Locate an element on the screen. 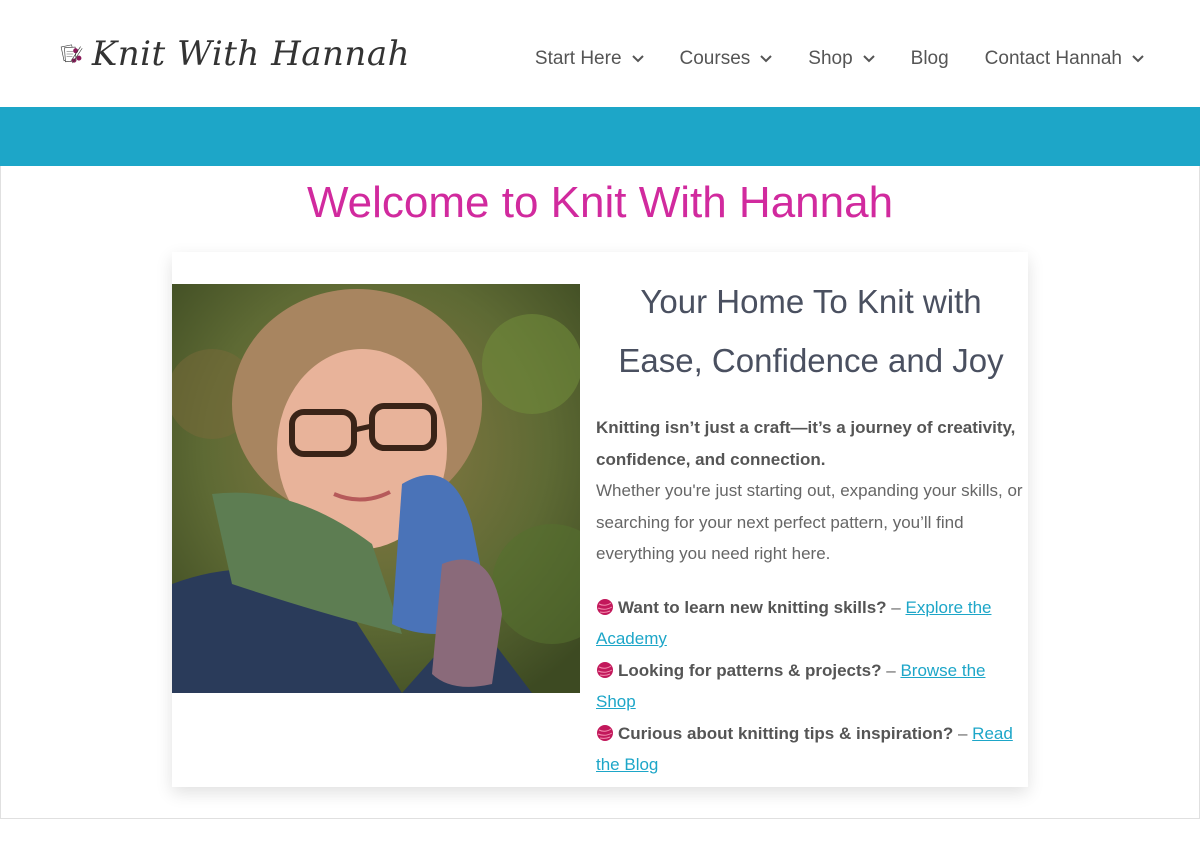 Image resolution: width=1200 pixels, height=850 pixels. nav-label: Shop is located at coordinates (830, 58).